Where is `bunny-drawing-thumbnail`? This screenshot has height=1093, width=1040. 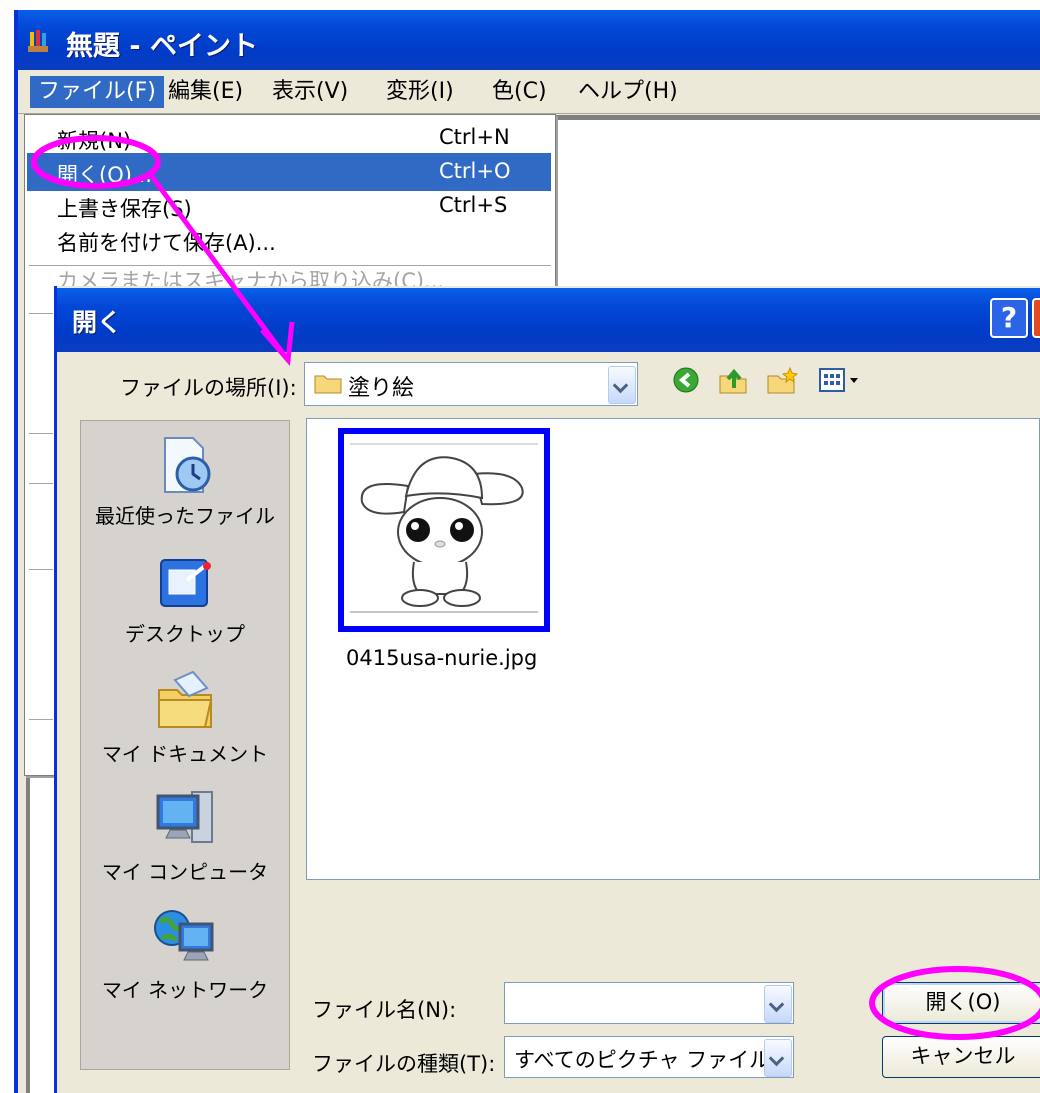 bunny-drawing-thumbnail is located at coordinates (444, 528).